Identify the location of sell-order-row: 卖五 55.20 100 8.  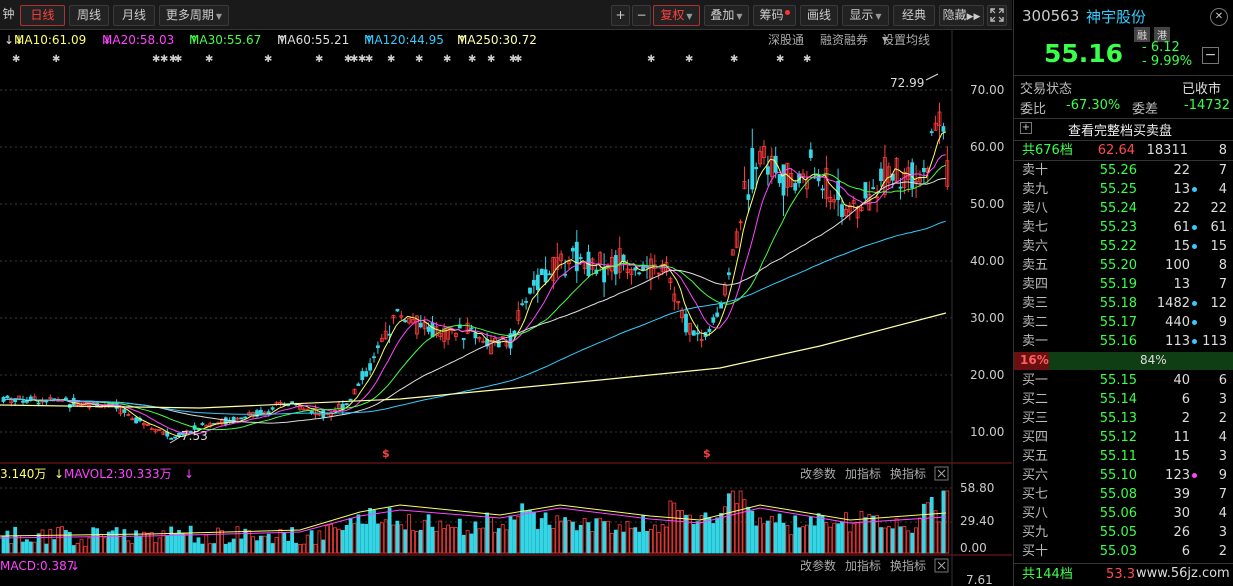
(1123, 265).